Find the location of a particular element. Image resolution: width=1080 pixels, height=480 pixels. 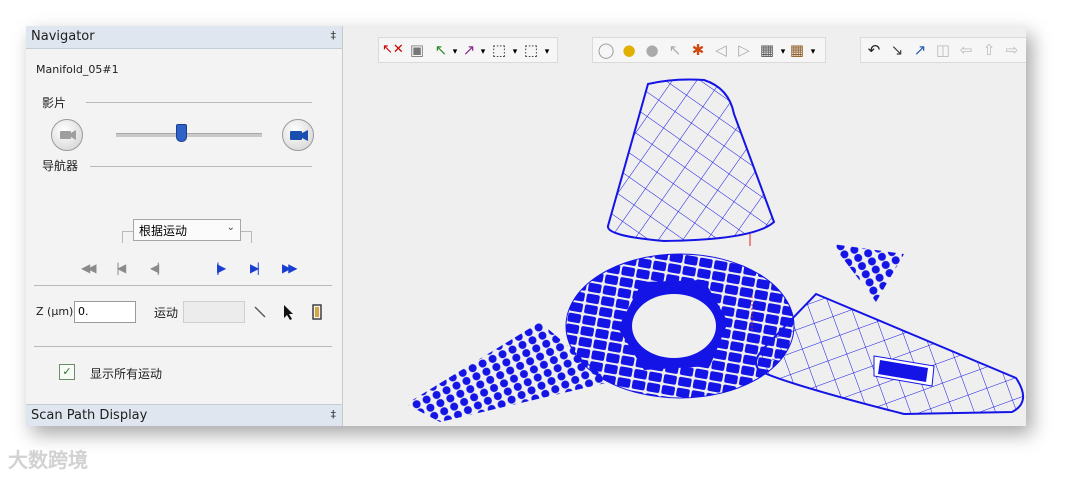

film-section-label: 影片 is located at coordinates (54, 103).